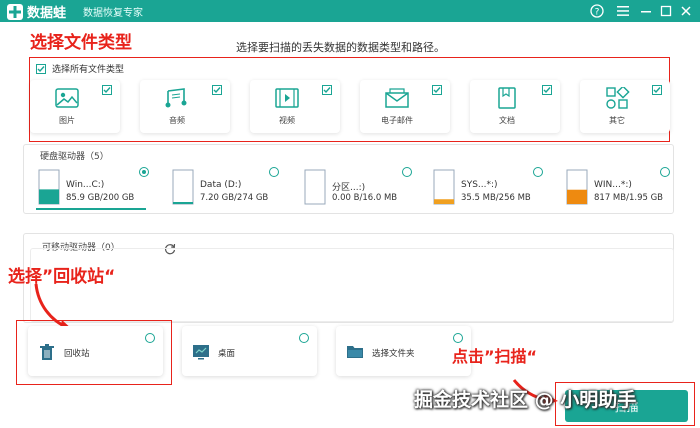 This screenshot has width=700, height=428. I want to click on drive-size: 0.00 B/16.0 MB, so click(365, 198).